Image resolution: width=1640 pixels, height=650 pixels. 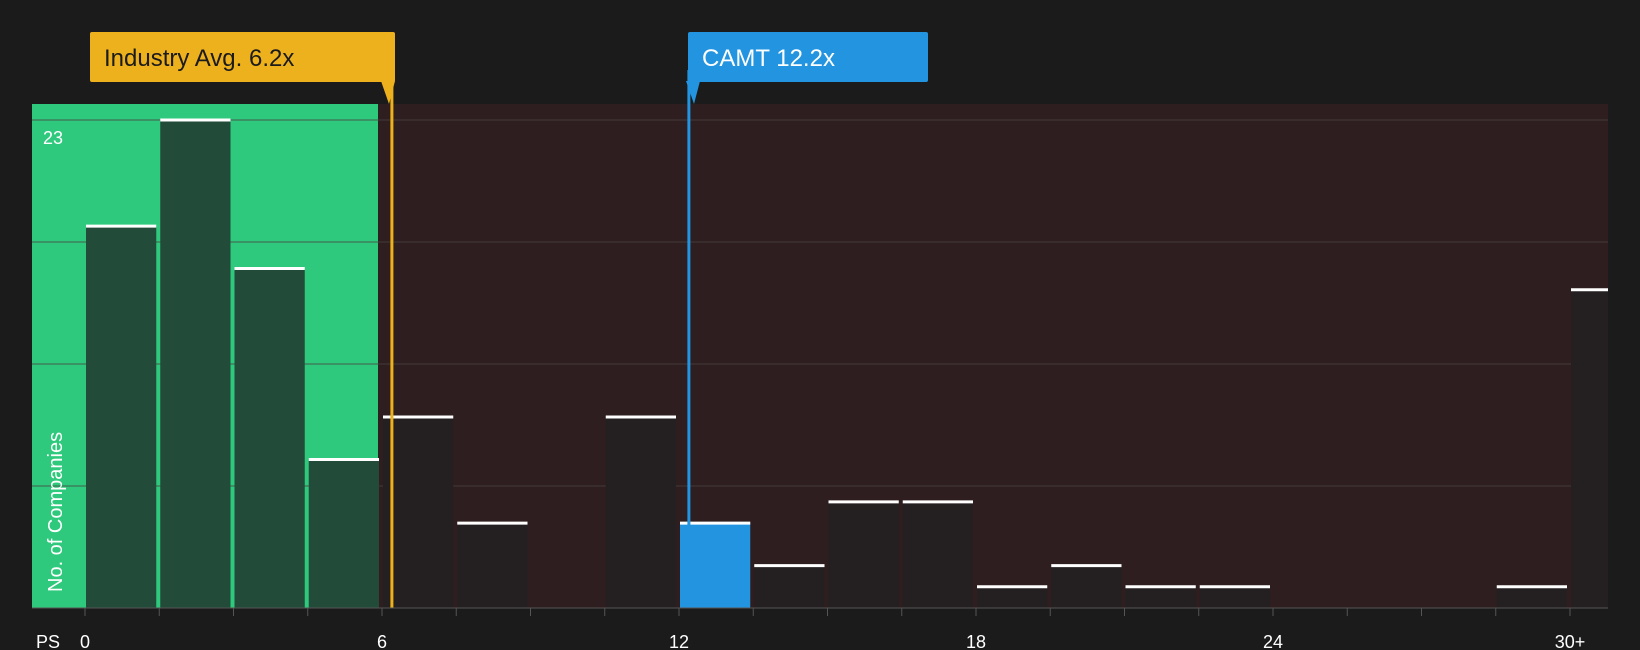 What do you see at coordinates (48, 641) in the screenshot?
I see `x-axis-metric-label: PS` at bounding box center [48, 641].